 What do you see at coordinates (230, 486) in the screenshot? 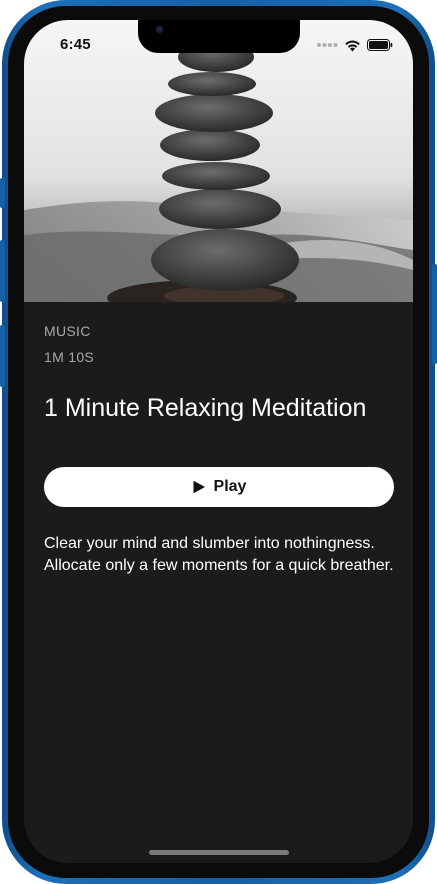
I see `play-button-label: Play` at bounding box center [230, 486].